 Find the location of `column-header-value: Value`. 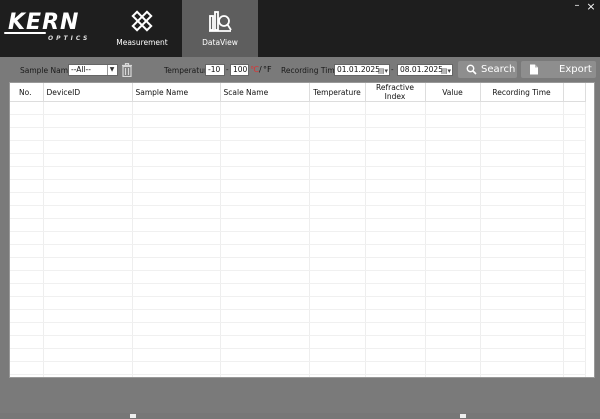

column-header-value: Value is located at coordinates (453, 92).